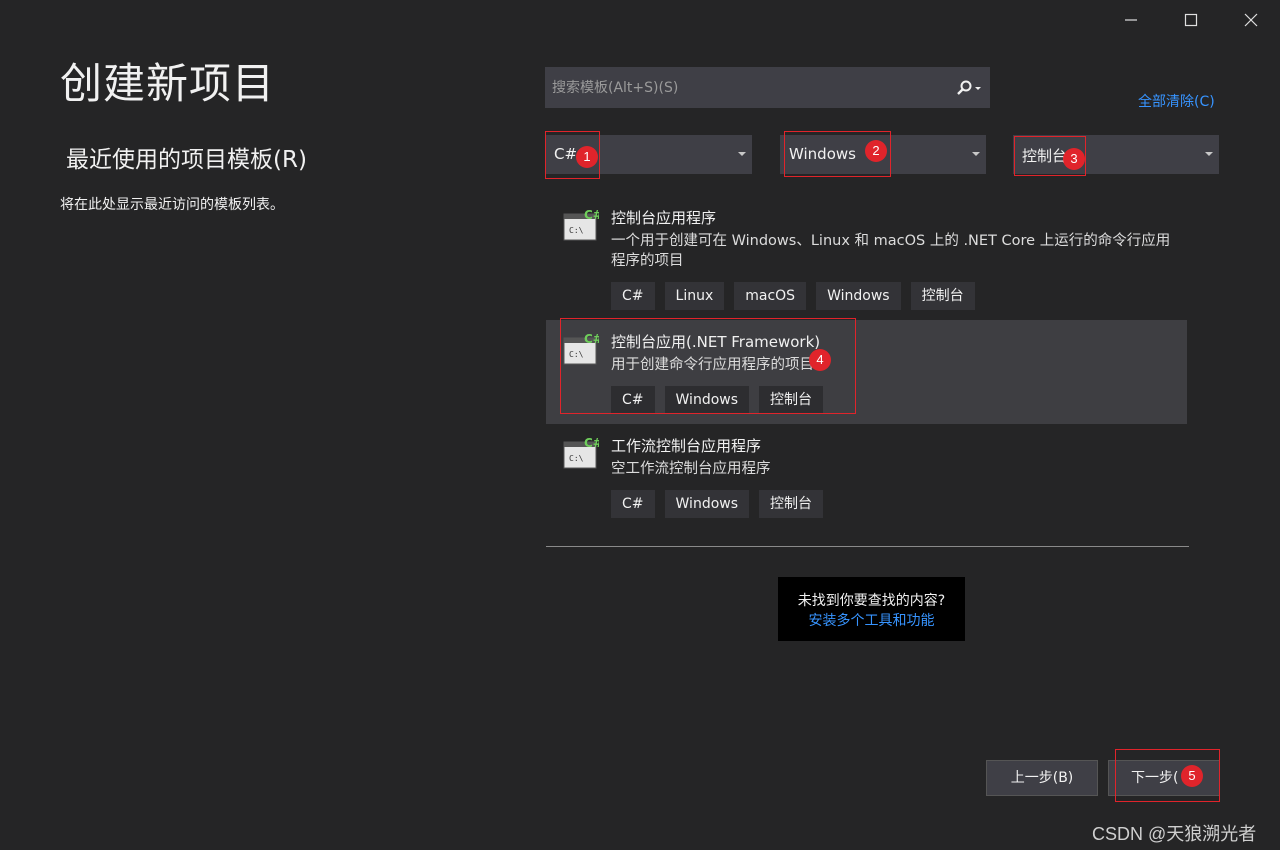 The width and height of the screenshot is (1280, 850). Describe the element at coordinates (172, 205) in the screenshot. I see `recent-templates-empty-text: 将在此处显示最近访问的模板列表。` at that location.